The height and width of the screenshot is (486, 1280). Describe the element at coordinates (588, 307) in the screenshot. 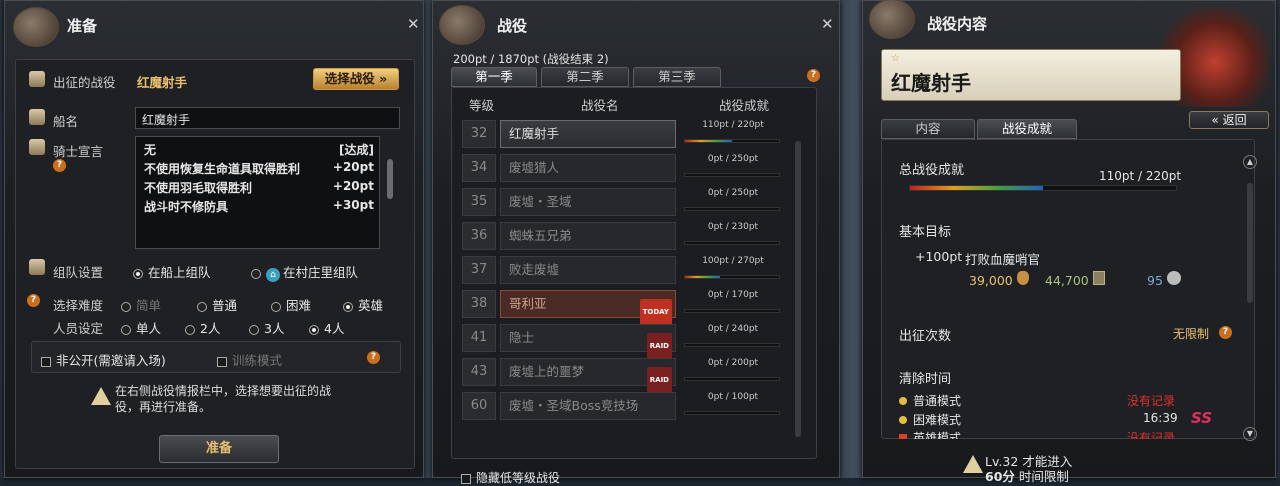

I see `row-name: 哥利亚 TODAY` at that location.